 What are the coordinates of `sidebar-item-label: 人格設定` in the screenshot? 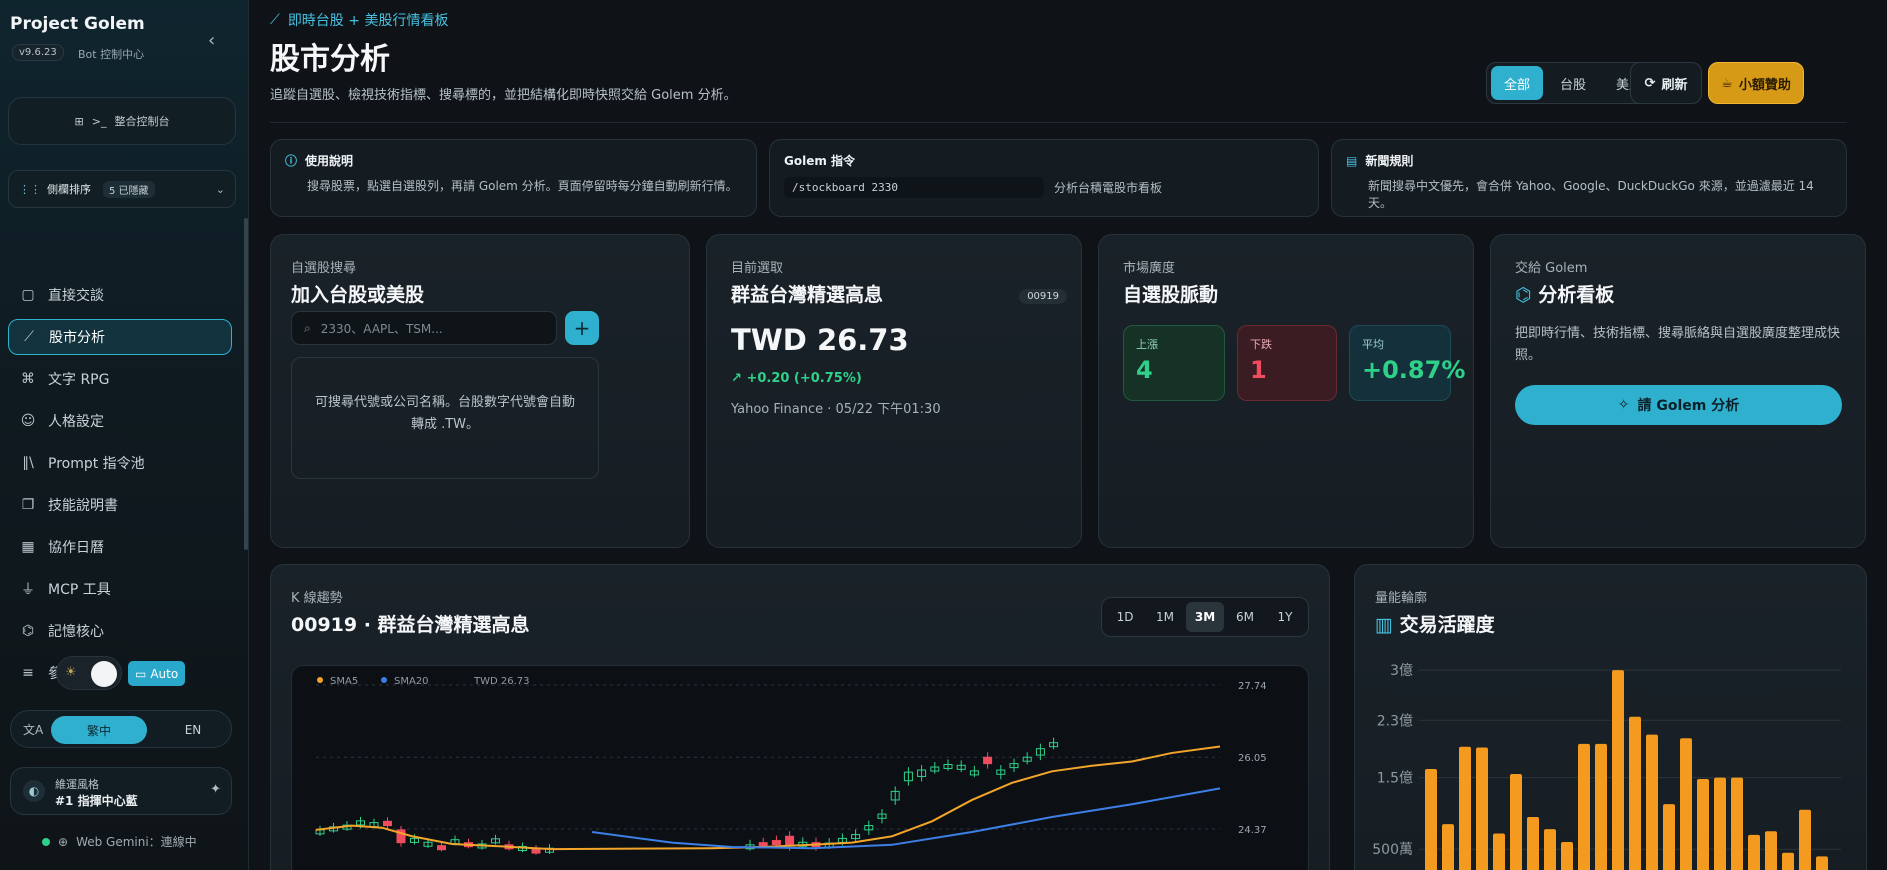 It's located at (76, 422).